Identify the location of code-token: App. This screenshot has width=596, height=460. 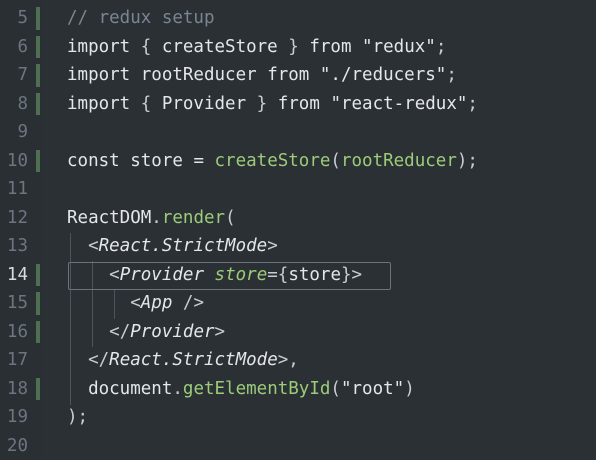
(157, 303).